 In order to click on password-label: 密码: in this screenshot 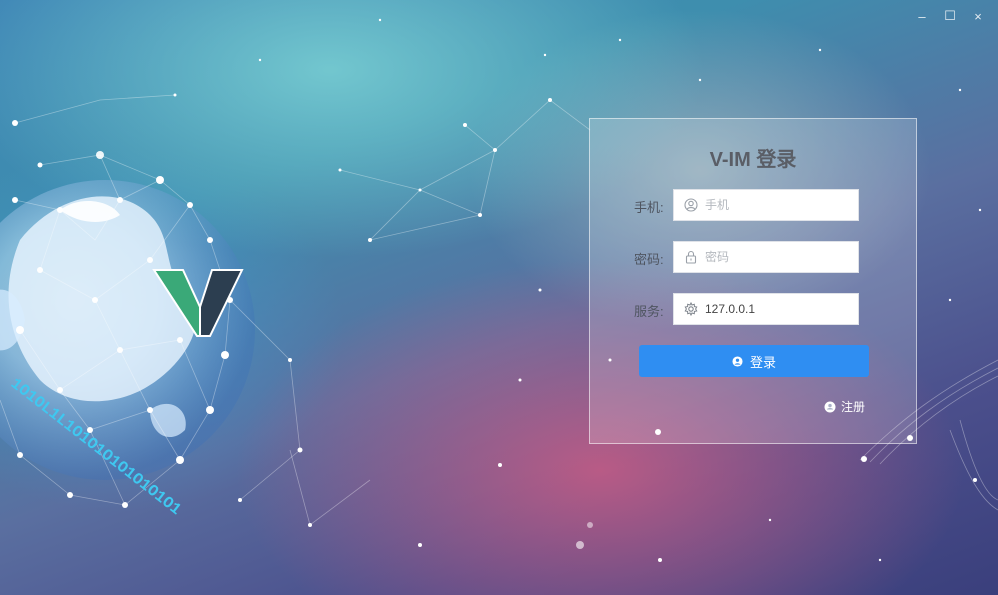, I will do `click(649, 259)`.